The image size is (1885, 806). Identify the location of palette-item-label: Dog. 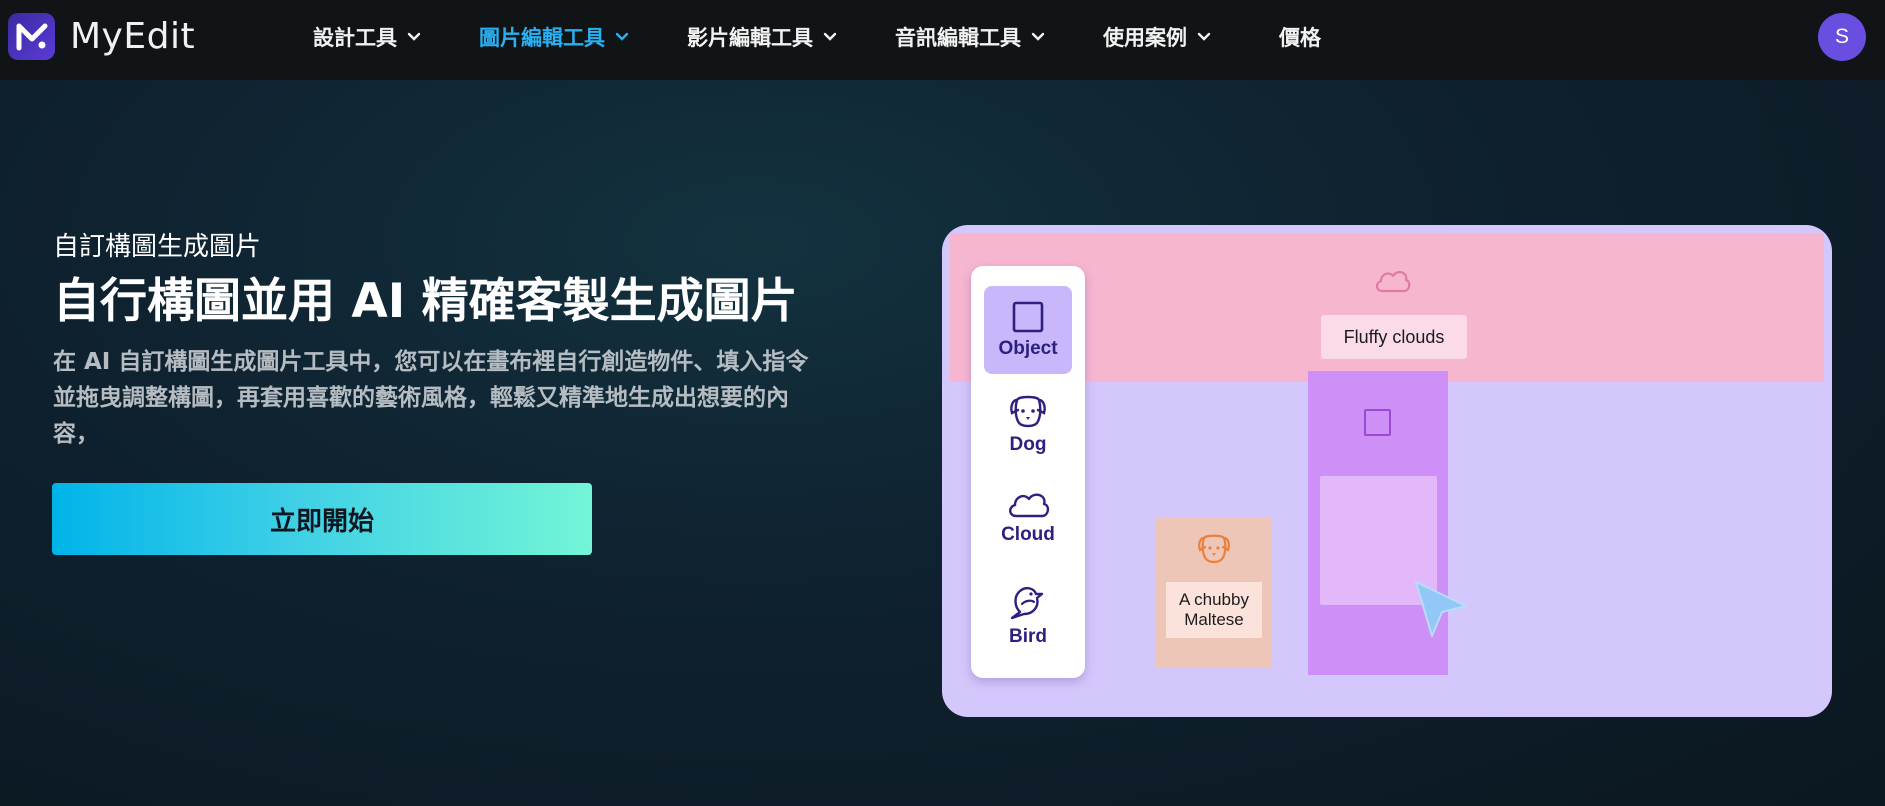
(1028, 444).